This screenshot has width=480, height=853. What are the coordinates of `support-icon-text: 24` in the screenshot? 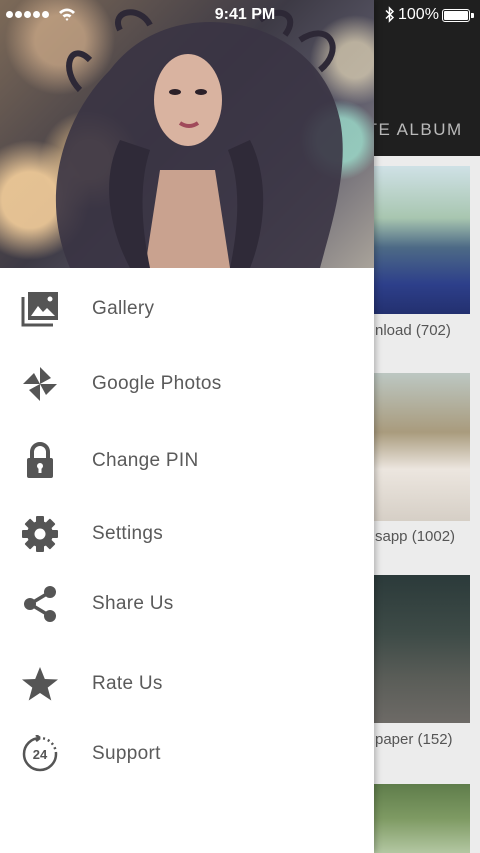 It's located at (40, 754).